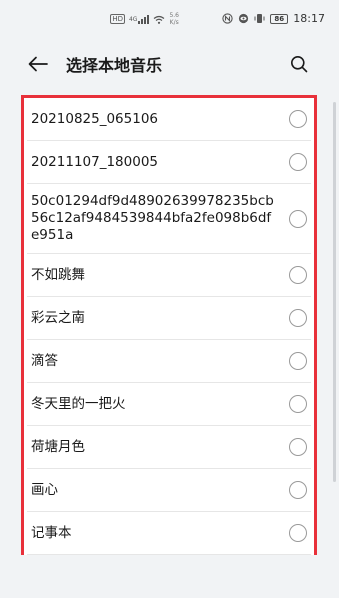 Image resolution: width=339 pixels, height=598 pixels. What do you see at coordinates (169, 275) in the screenshot?
I see `list-item: 不如跳舞` at bounding box center [169, 275].